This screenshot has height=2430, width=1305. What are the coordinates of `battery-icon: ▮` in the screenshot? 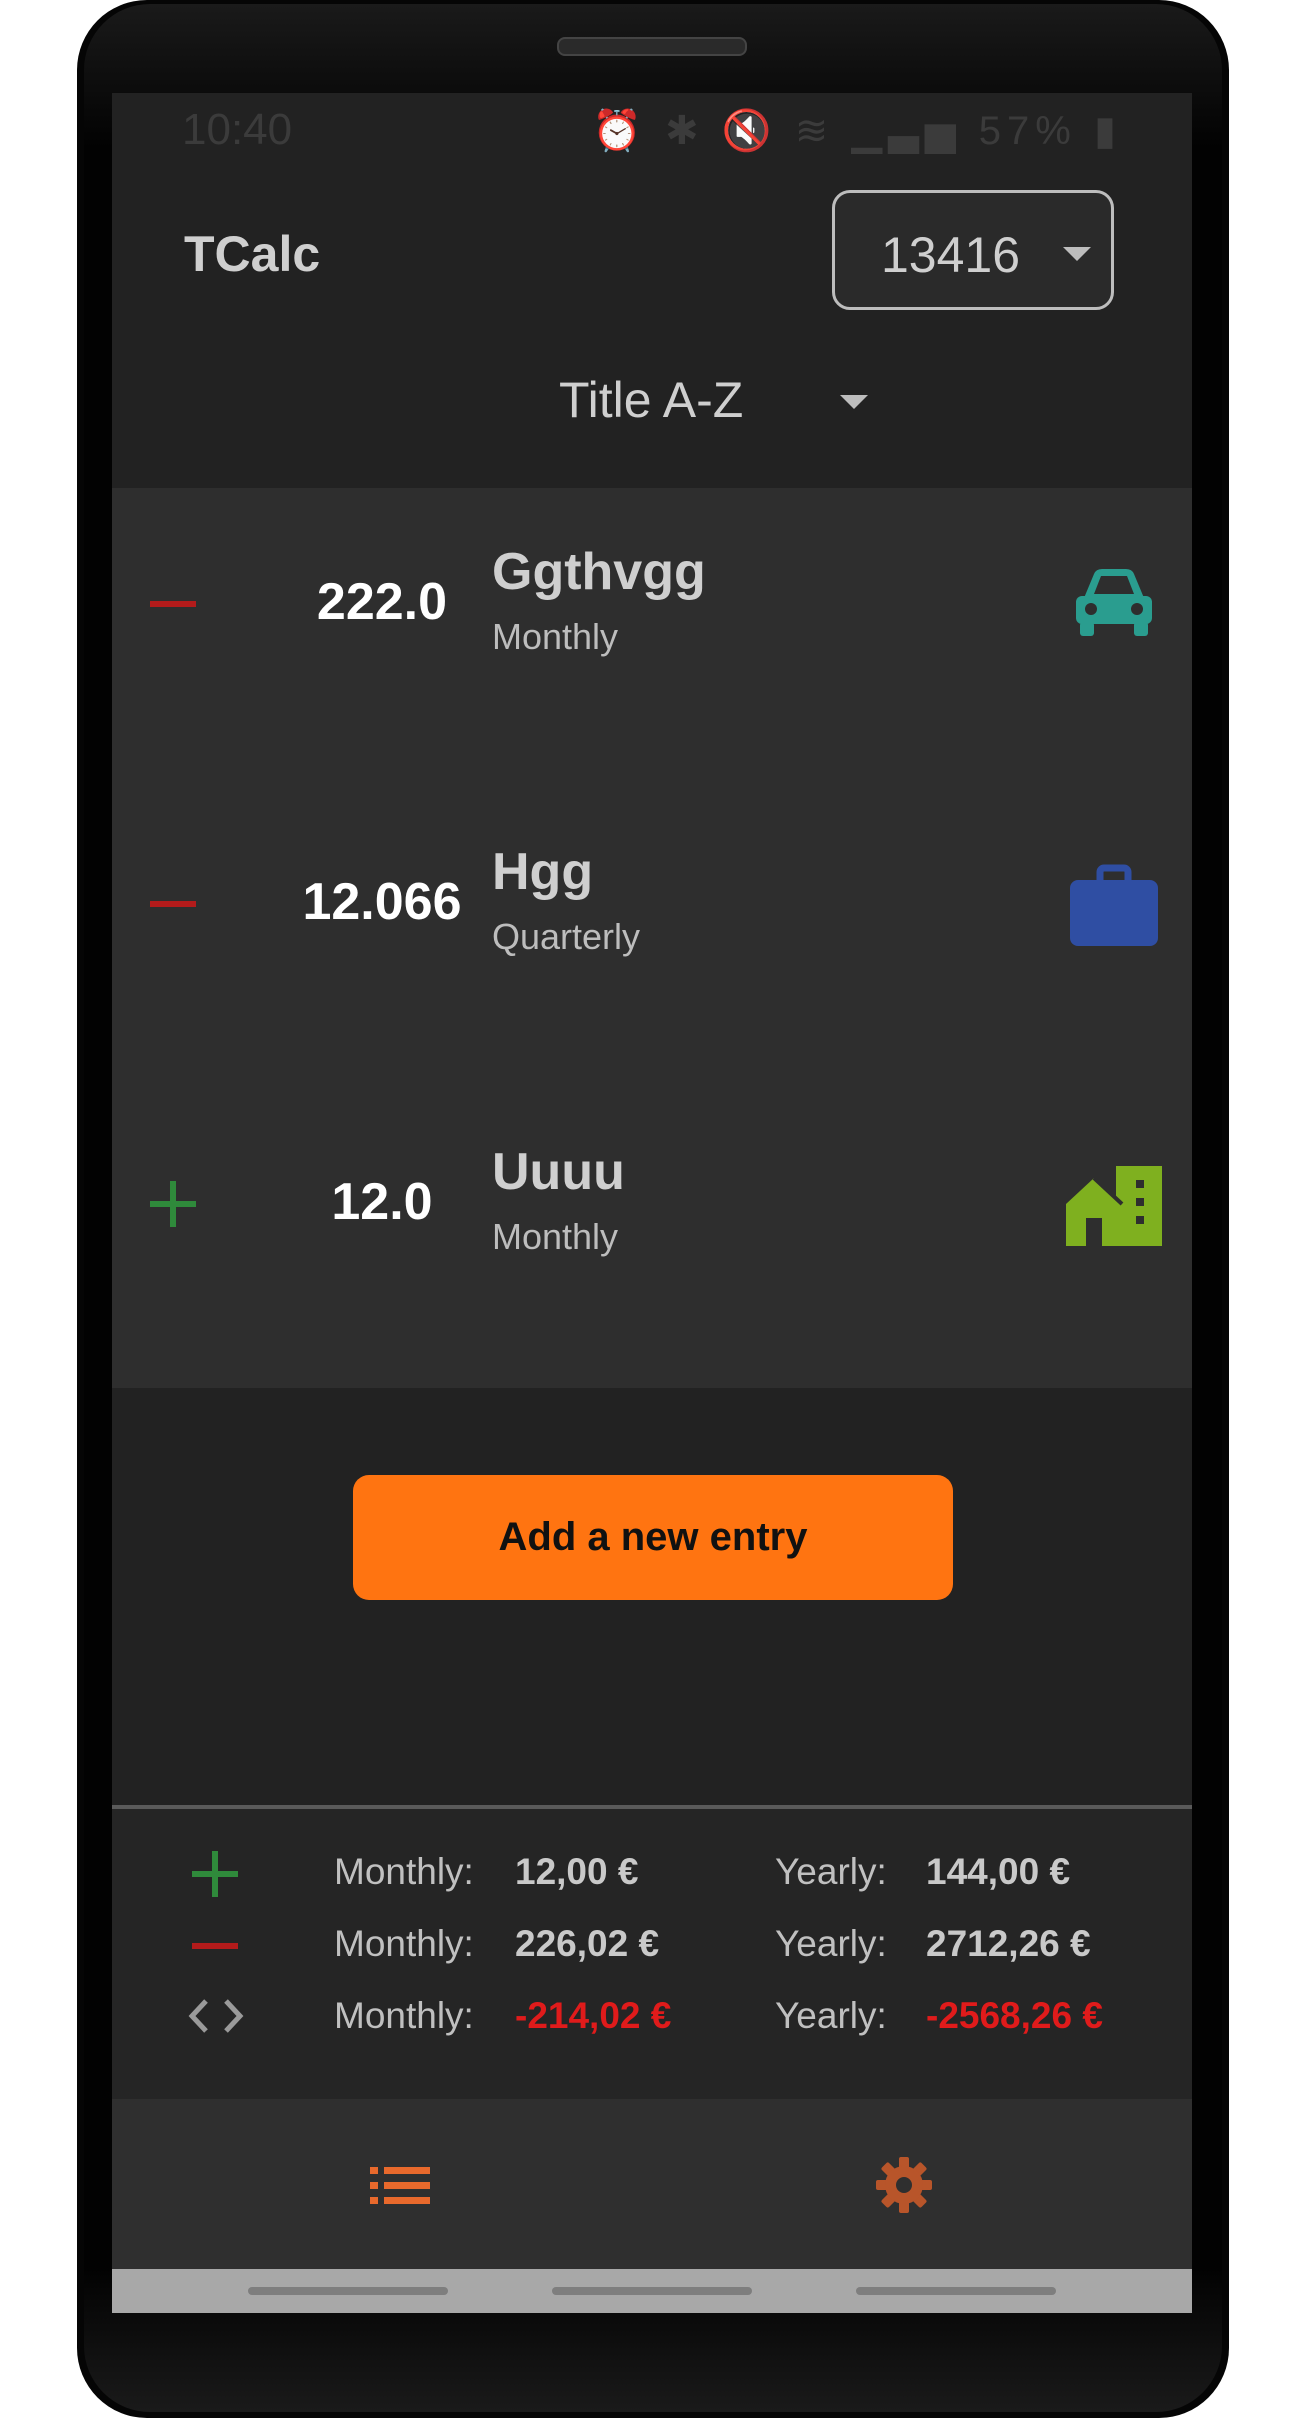 It's located at (1107, 131).